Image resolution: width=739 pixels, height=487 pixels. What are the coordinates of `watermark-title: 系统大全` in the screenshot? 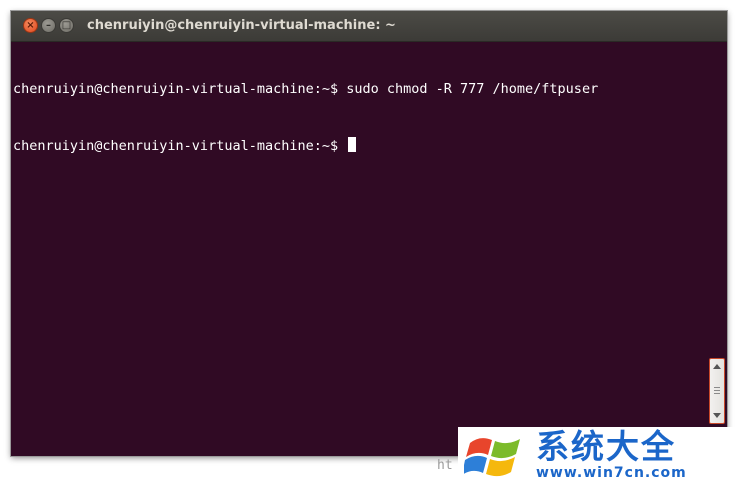 It's located at (606, 446).